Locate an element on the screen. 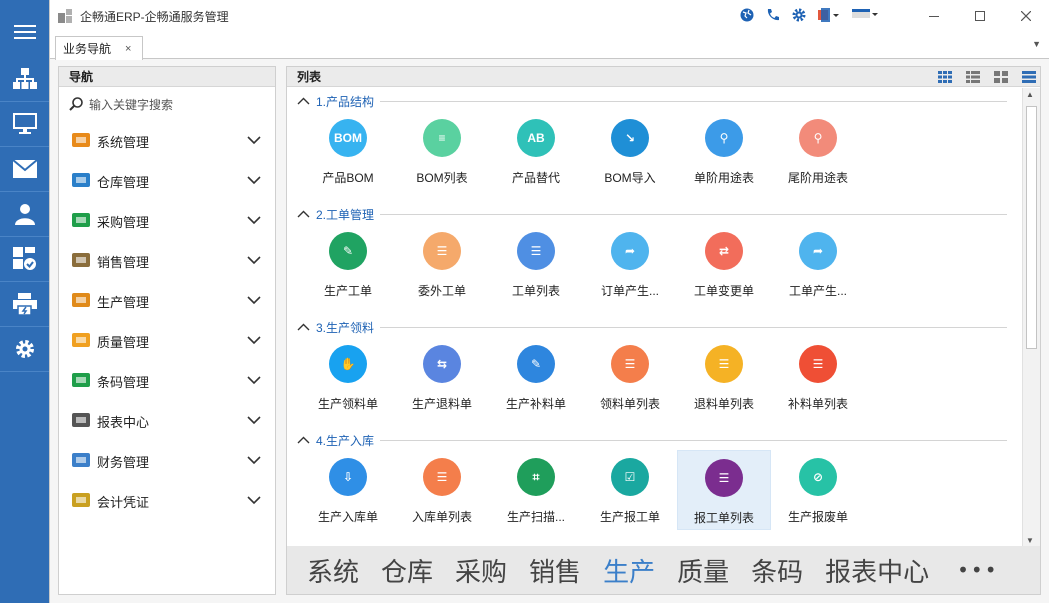 The width and height of the screenshot is (1049, 603). tile: ⚲ 尾阶用途表 is located at coordinates (818, 151).